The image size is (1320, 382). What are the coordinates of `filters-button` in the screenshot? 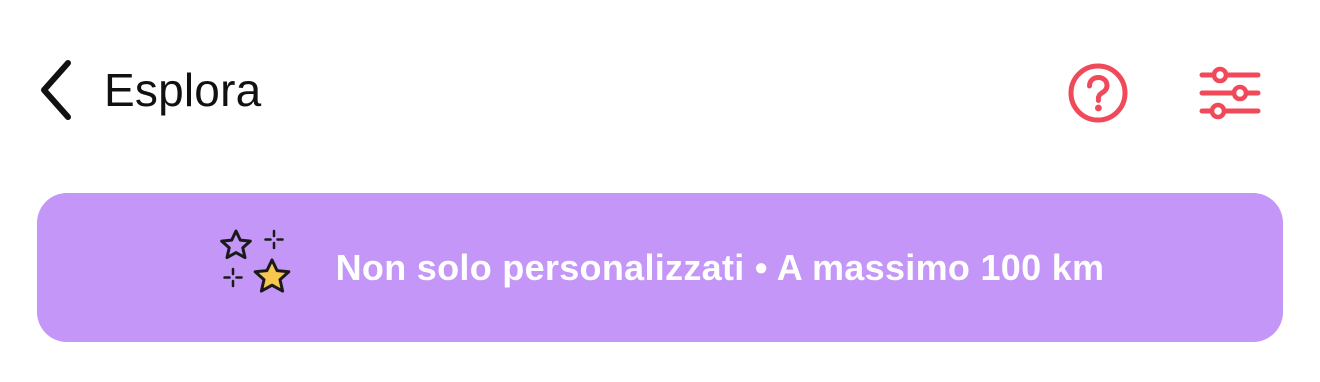 It's located at (1230, 93).